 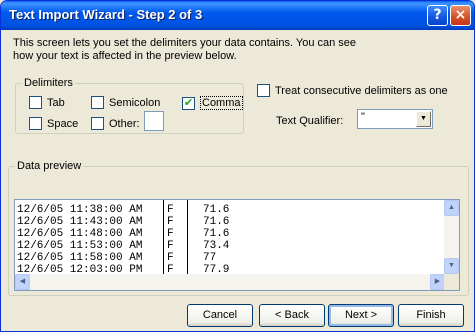 I want to click on checkmark-icon, so click(x=188, y=103).